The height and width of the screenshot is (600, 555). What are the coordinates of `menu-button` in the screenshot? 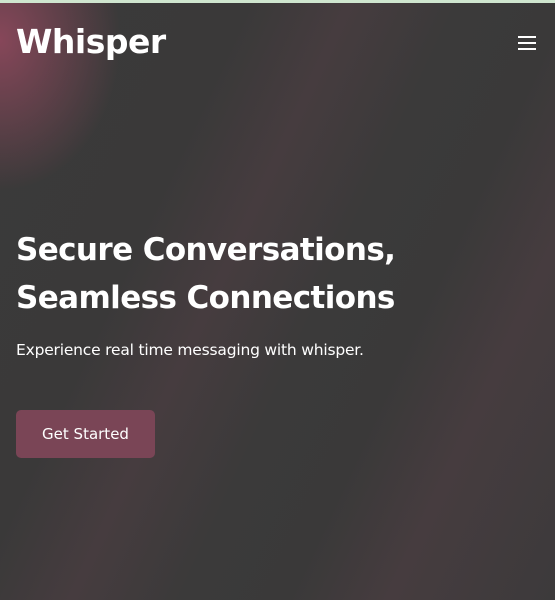 It's located at (528, 43).